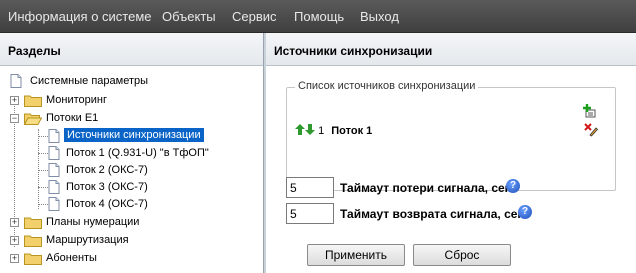 The height and width of the screenshot is (273, 636). What do you see at coordinates (310, 213) in the screenshot?
I see `return-timeout-input` at bounding box center [310, 213].